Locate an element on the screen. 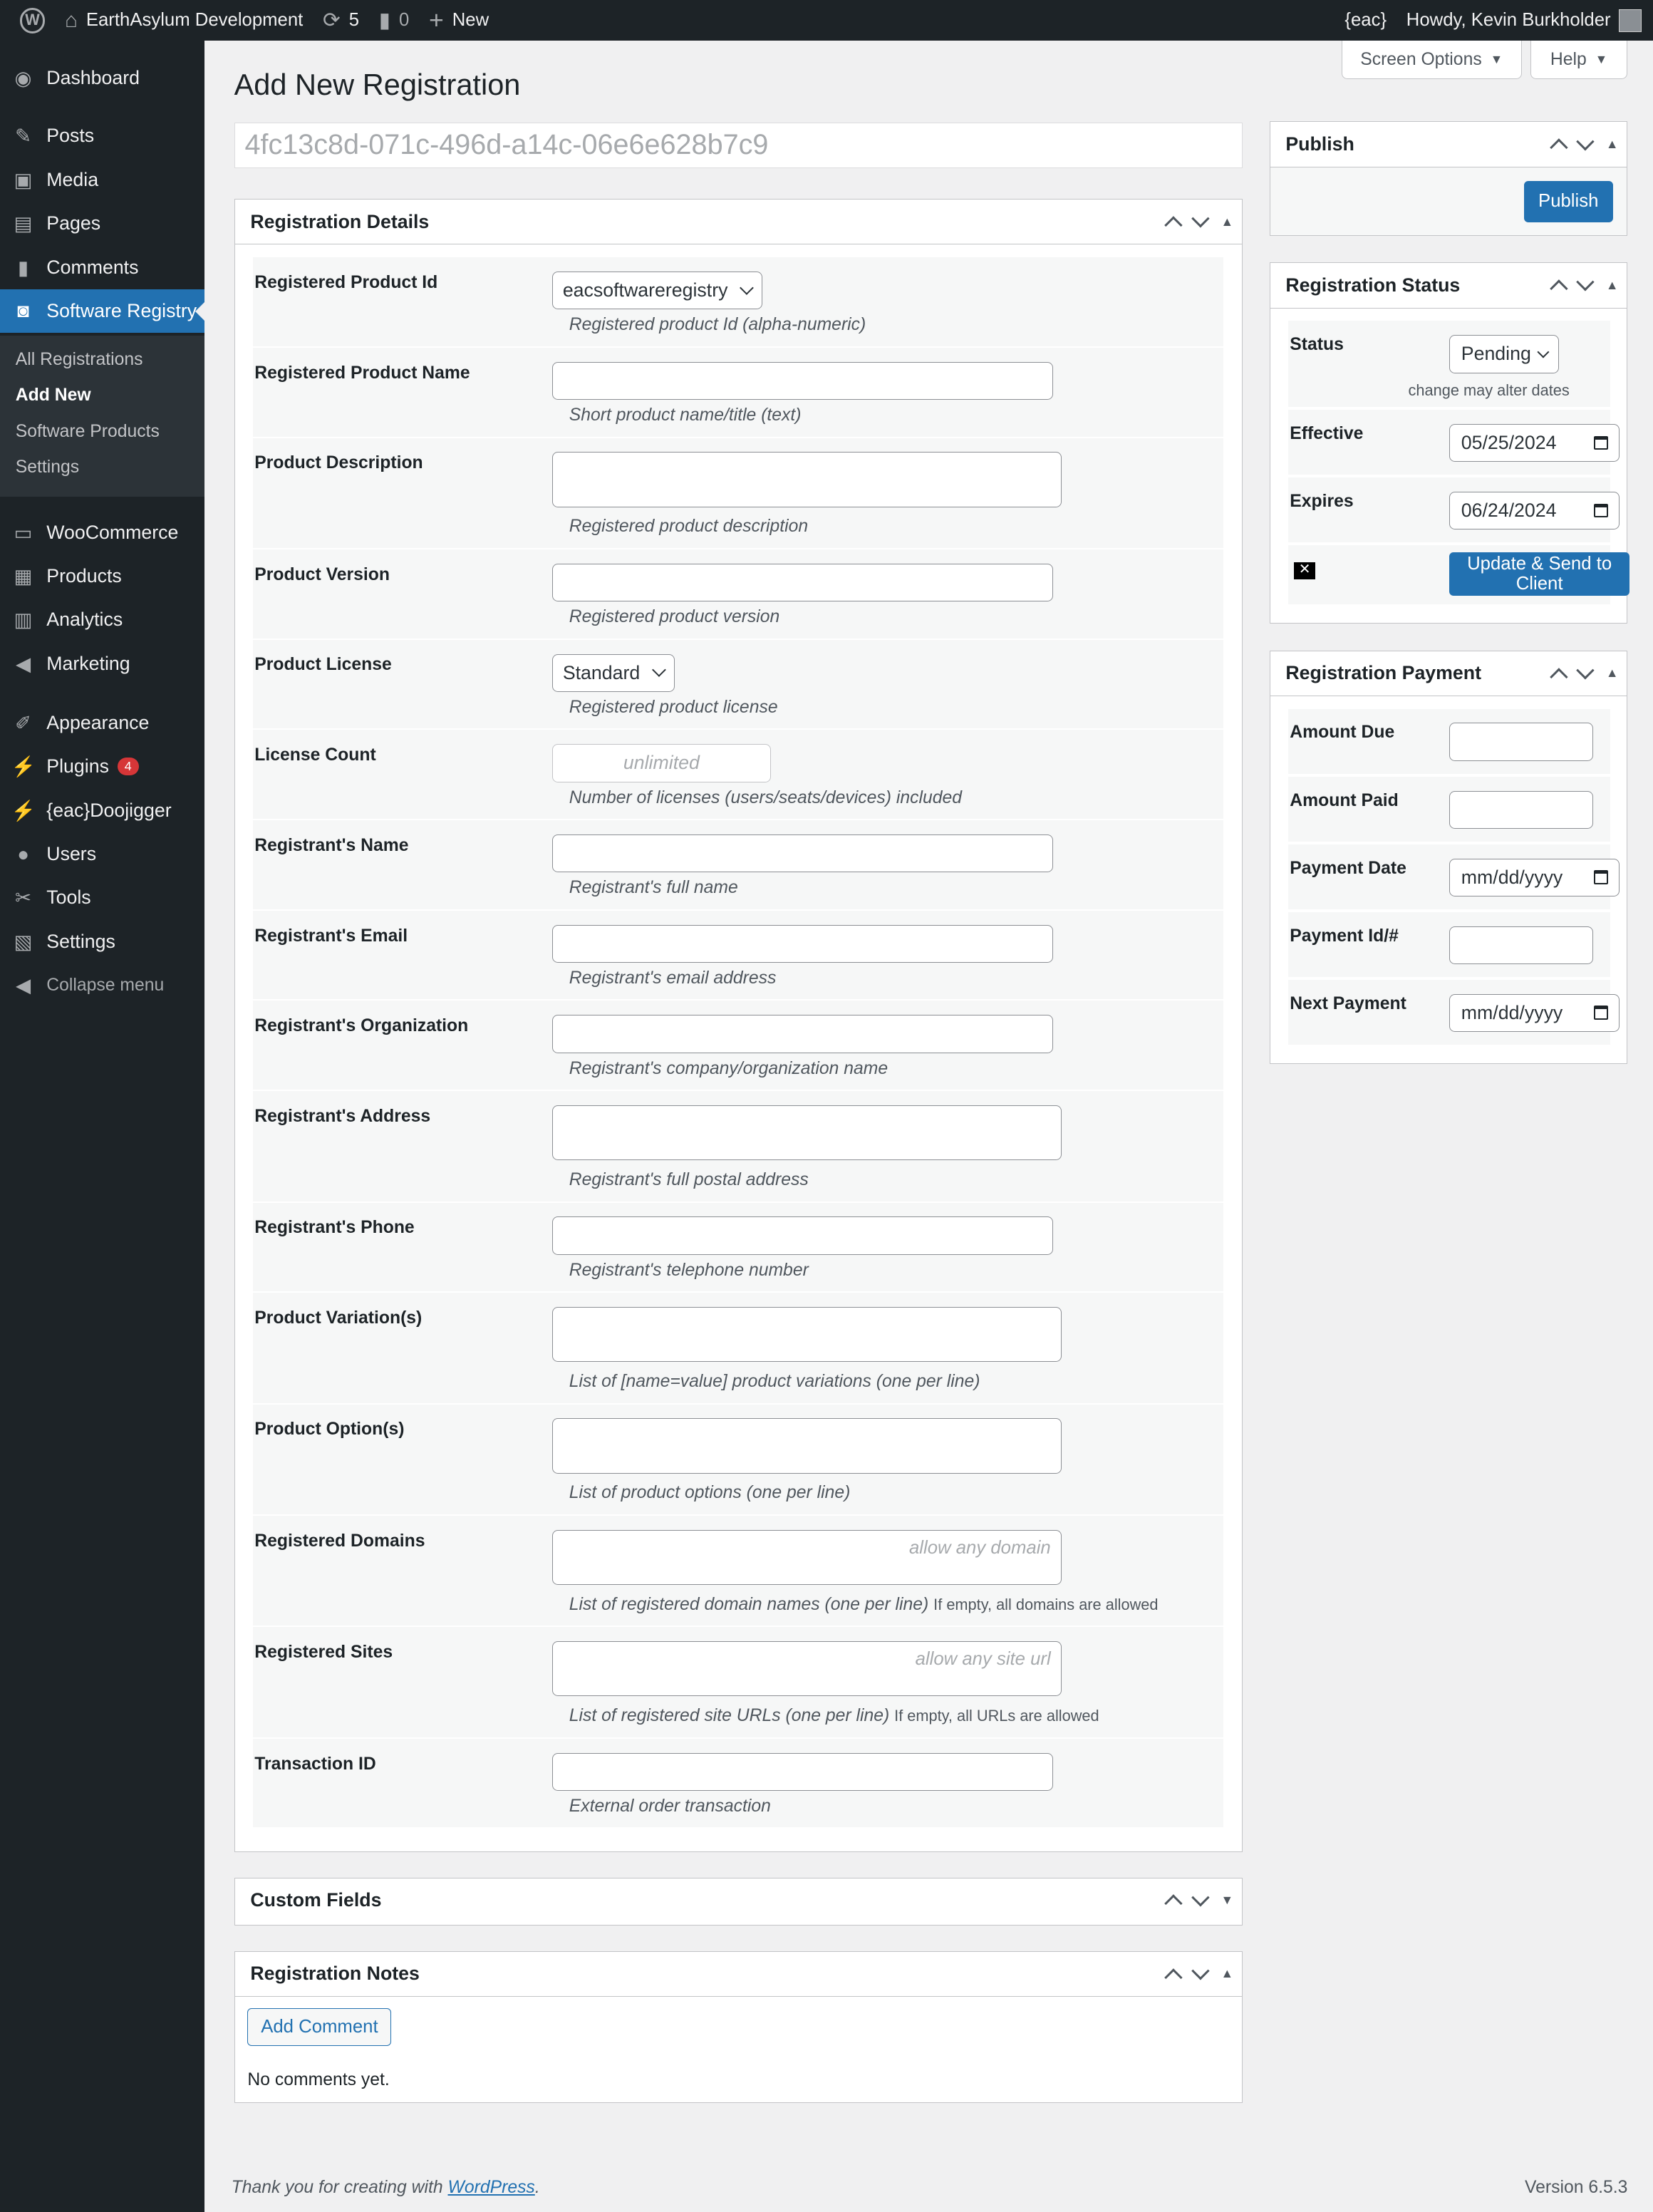 The width and height of the screenshot is (1653, 2212). field-label: Registered Sites is located at coordinates (323, 1653).